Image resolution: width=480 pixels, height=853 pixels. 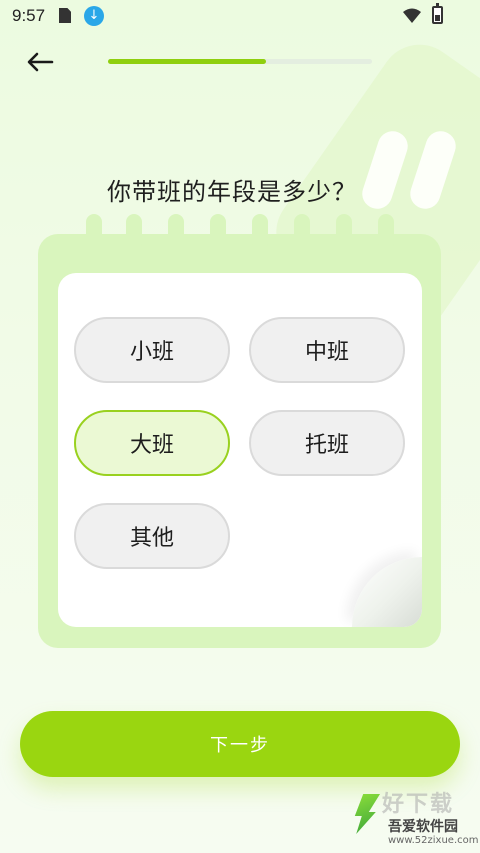 What do you see at coordinates (232, 192) in the screenshot?
I see `question-title: 你带班的年段是多少？` at bounding box center [232, 192].